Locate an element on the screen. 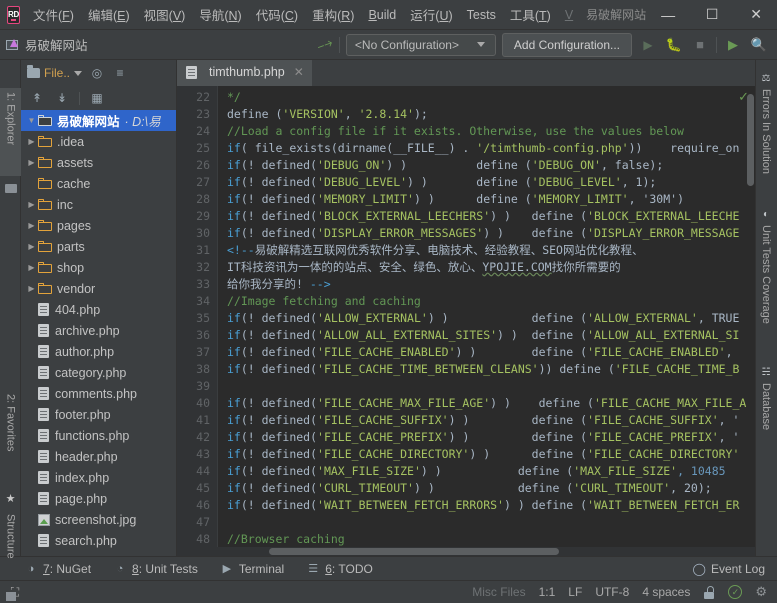 The height and width of the screenshot is (603, 777). console-icon: ▶ is located at coordinates (733, 45).